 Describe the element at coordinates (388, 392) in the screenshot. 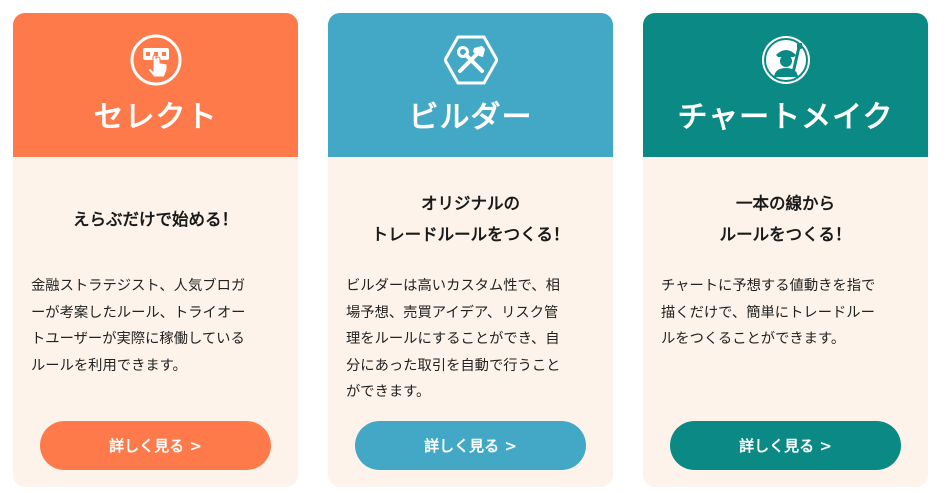

I see `description-line: ができます。` at that location.